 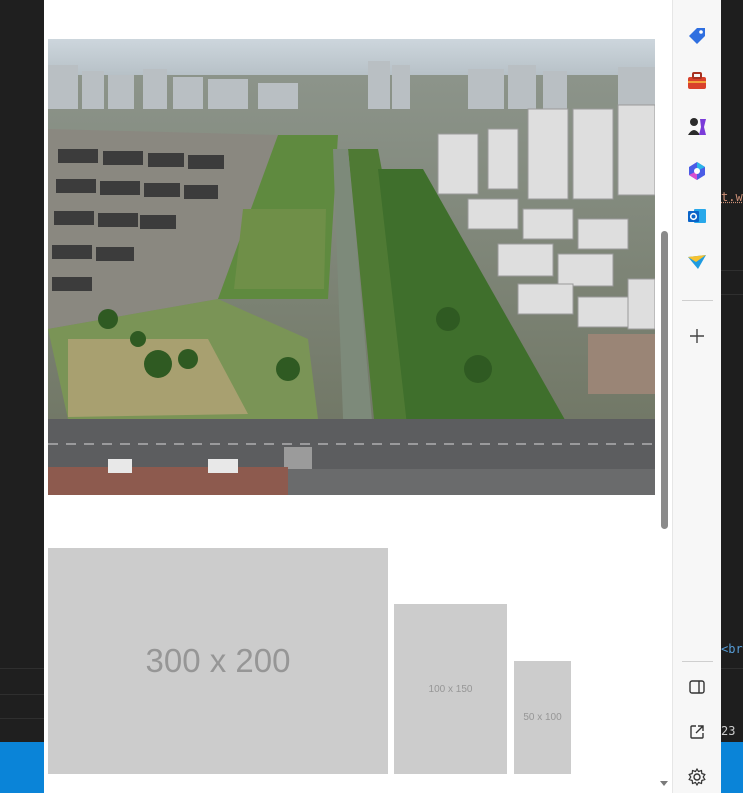 I want to click on browser-sidebar, so click(x=696, y=396).